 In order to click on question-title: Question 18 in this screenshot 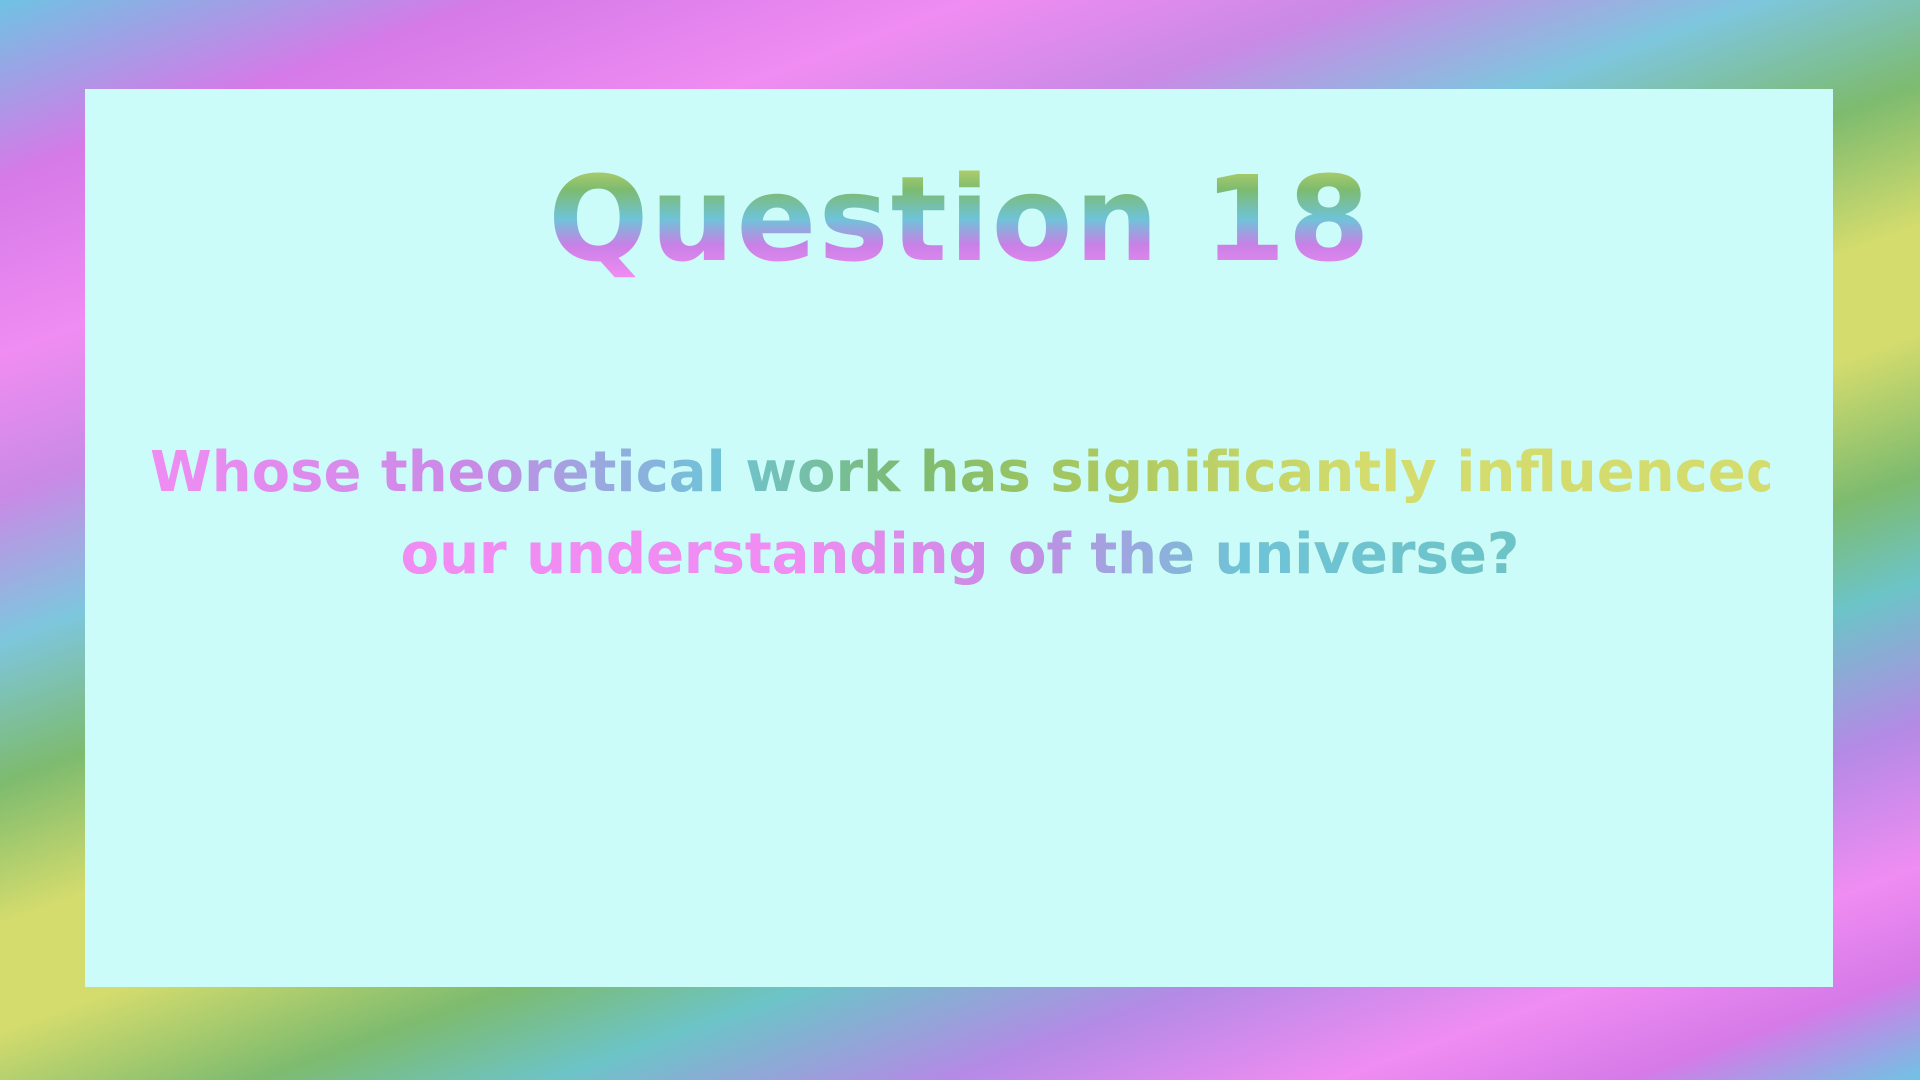, I will do `click(960, 219)`.